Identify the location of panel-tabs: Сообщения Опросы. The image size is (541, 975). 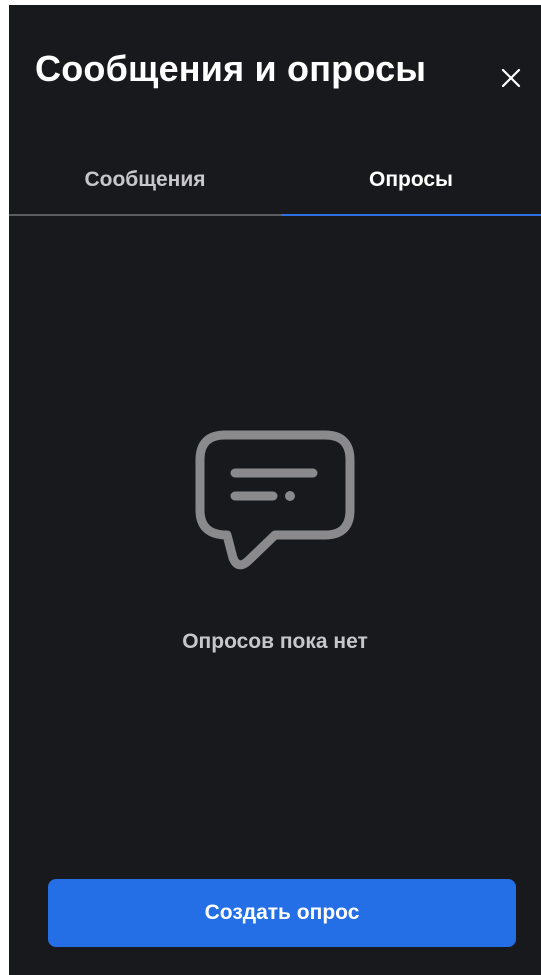
(275, 181).